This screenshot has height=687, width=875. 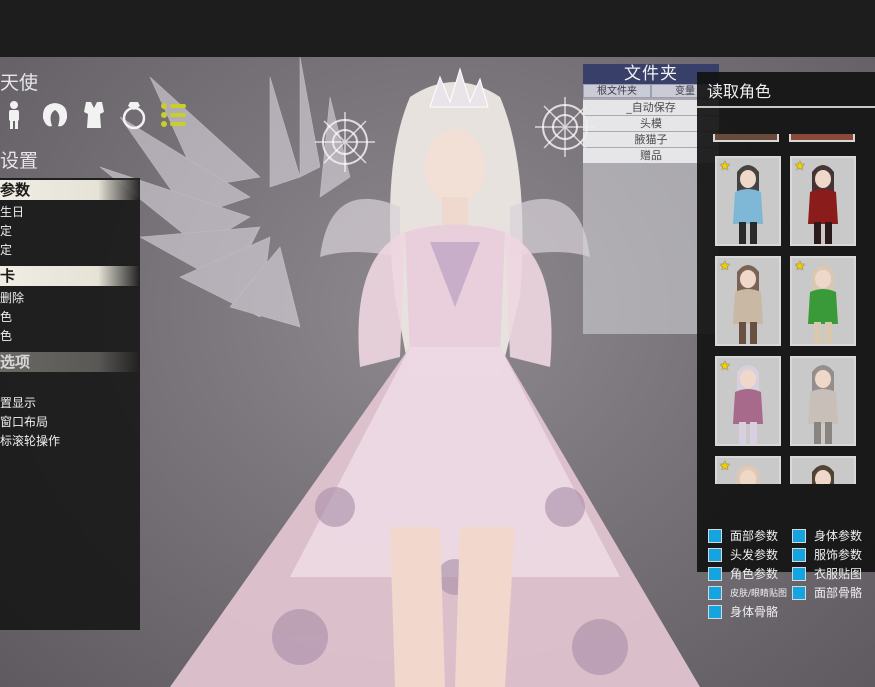 I want to click on accessory-icon, so click(x=134, y=115).